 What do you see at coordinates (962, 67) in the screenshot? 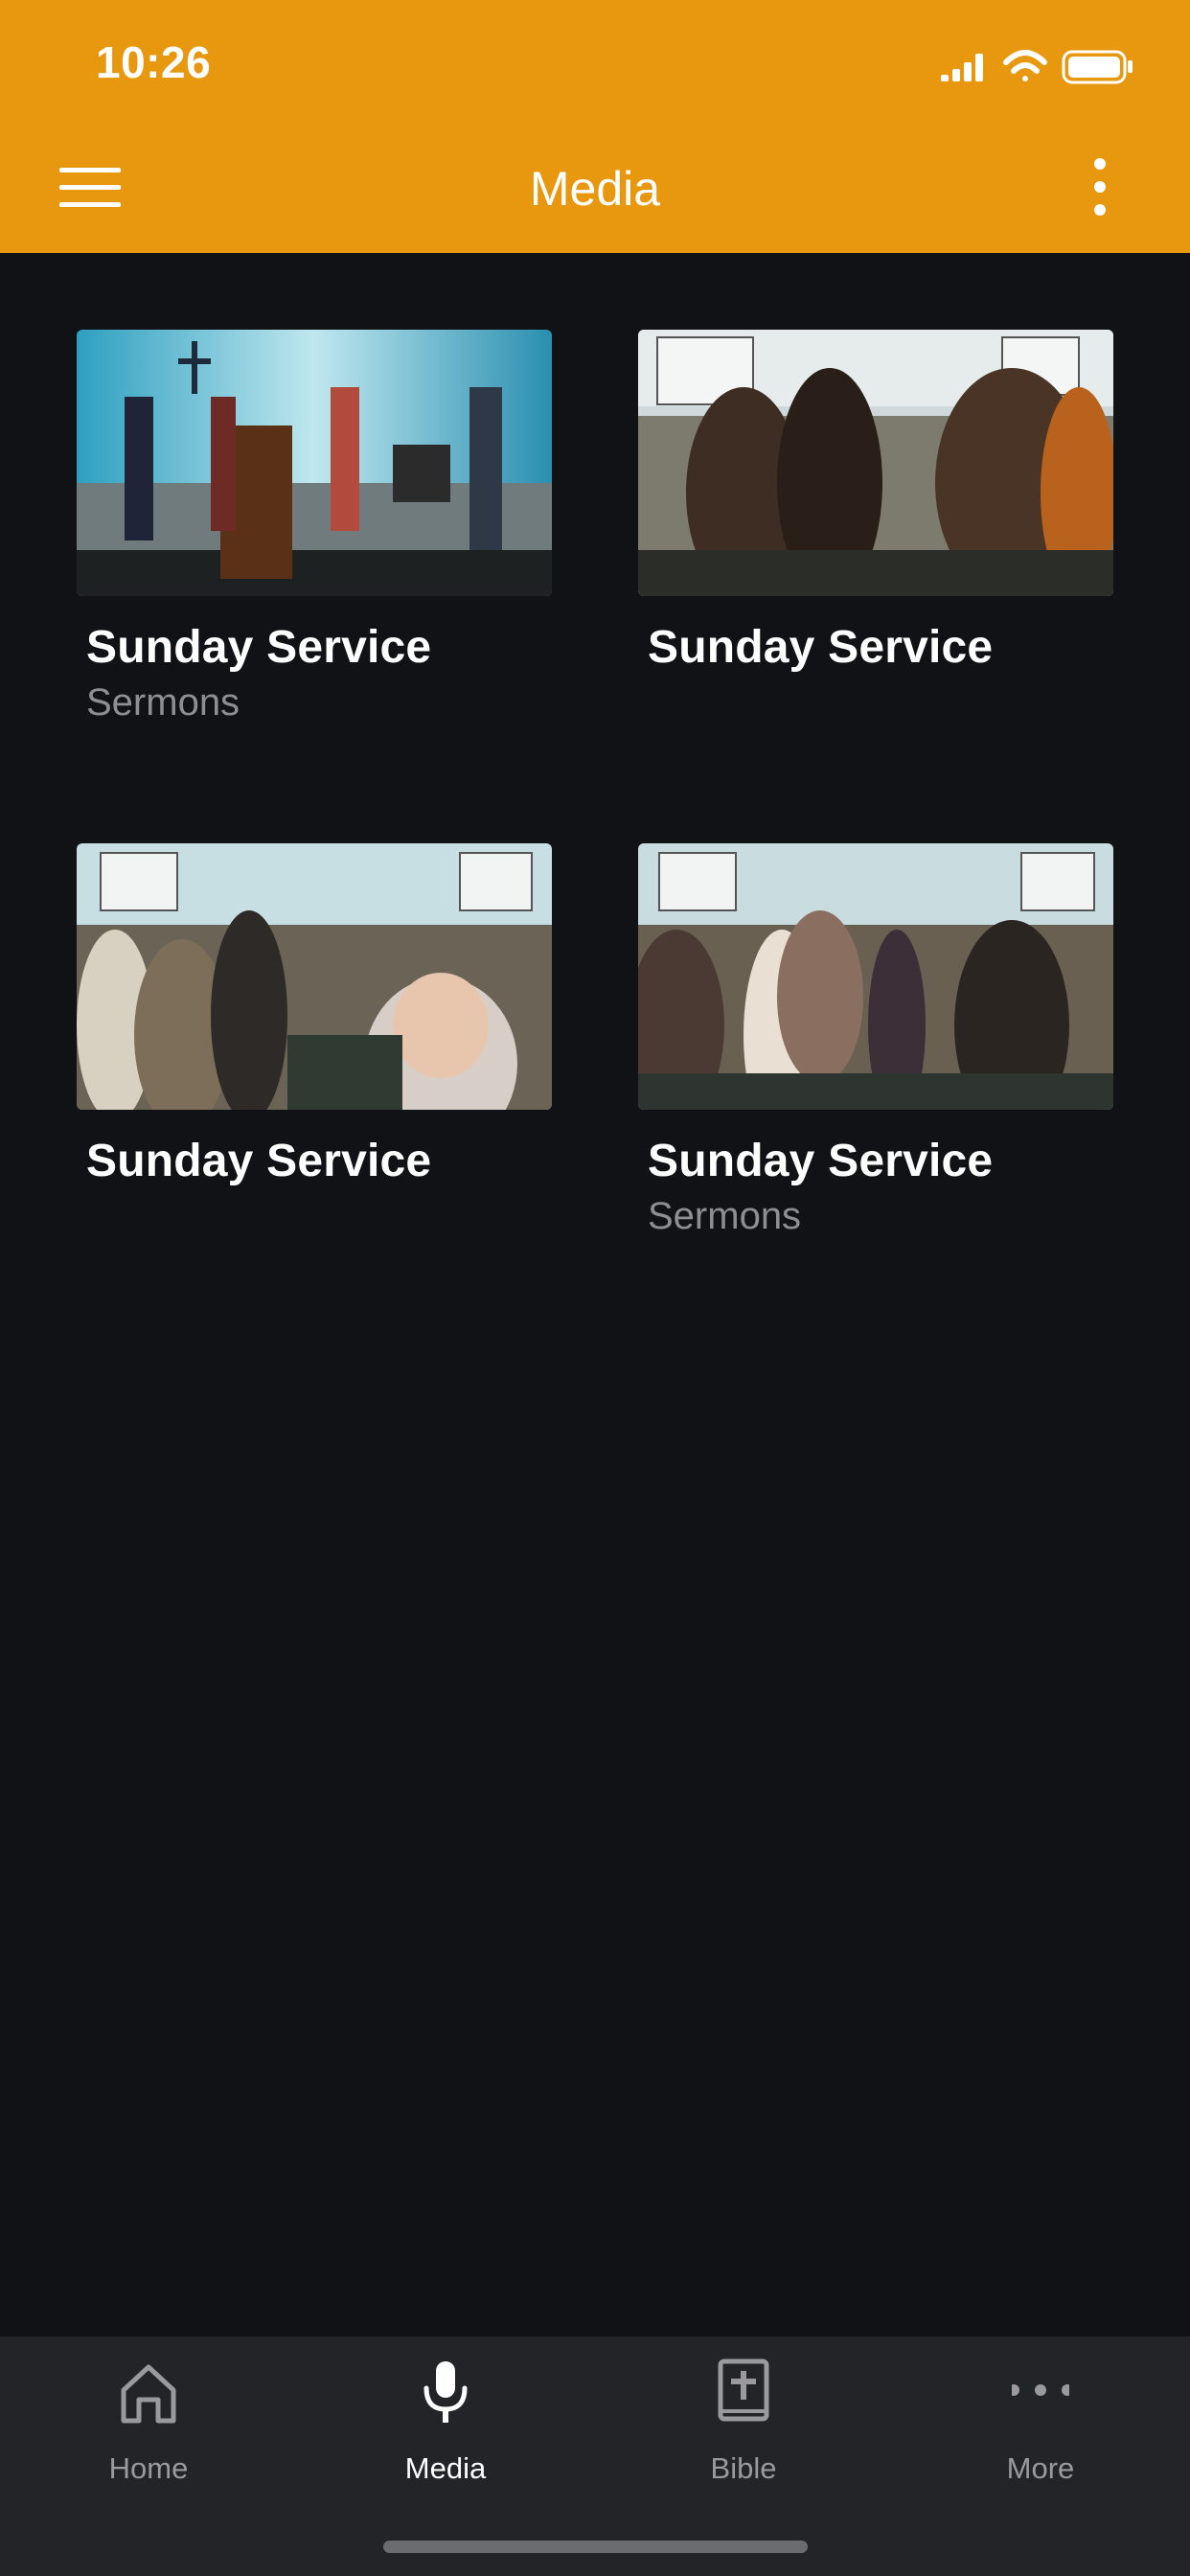
I see `signal-icon` at bounding box center [962, 67].